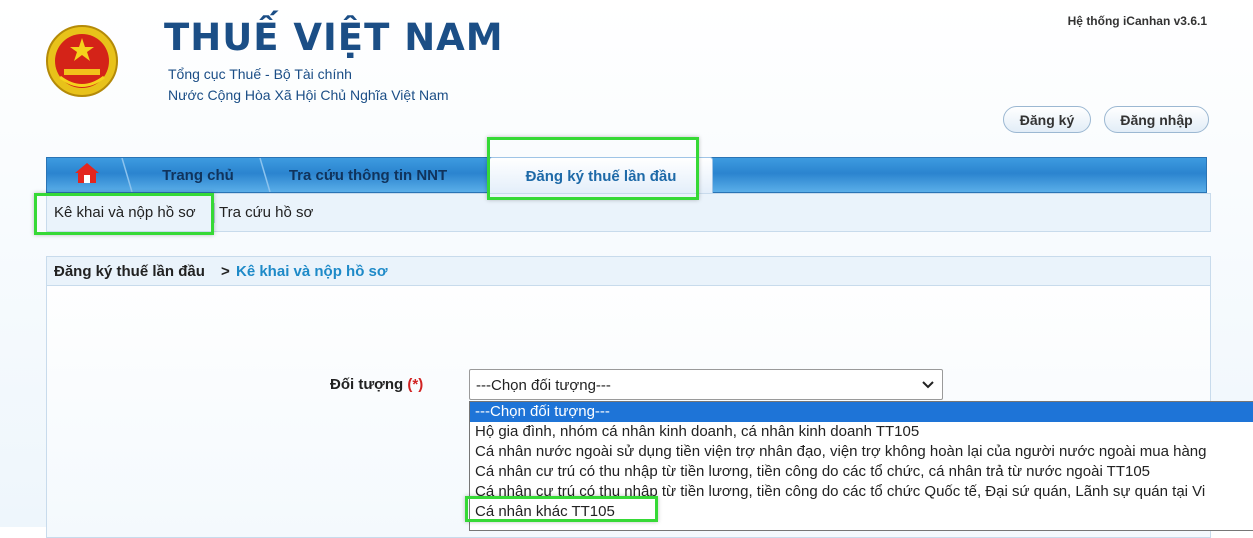 The image size is (1253, 538). Describe the element at coordinates (129, 271) in the screenshot. I see `breadcrumb-parent: Đăng ký thuế lần đầu` at that location.